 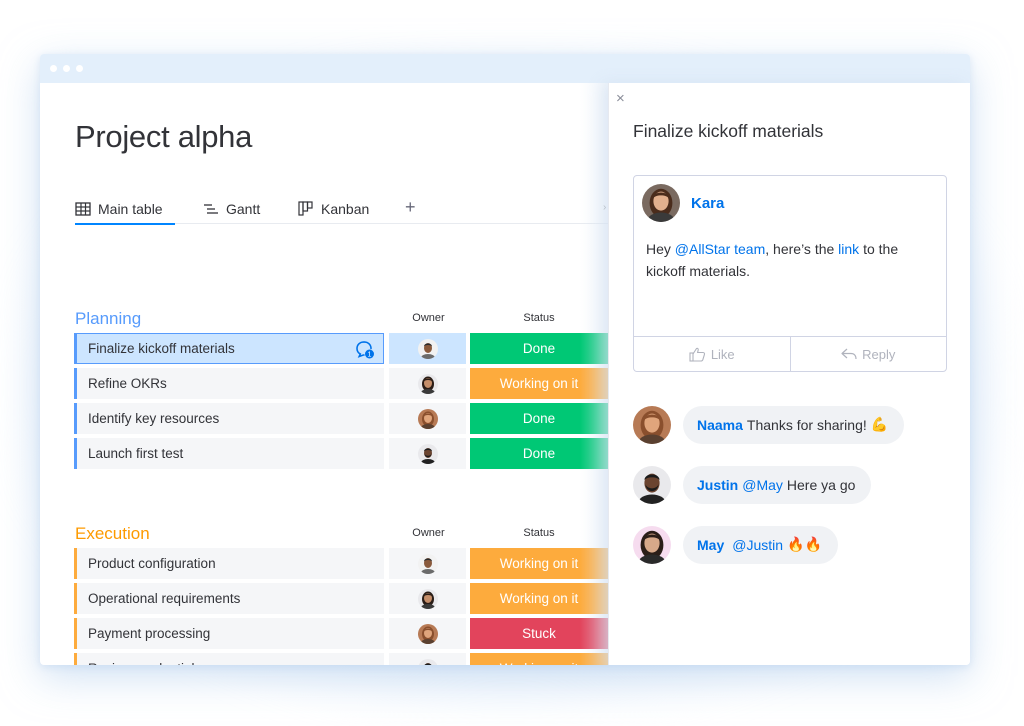 I want to click on view-tabs: Main table Gantt Kanban + ›, so click(x=341, y=209).